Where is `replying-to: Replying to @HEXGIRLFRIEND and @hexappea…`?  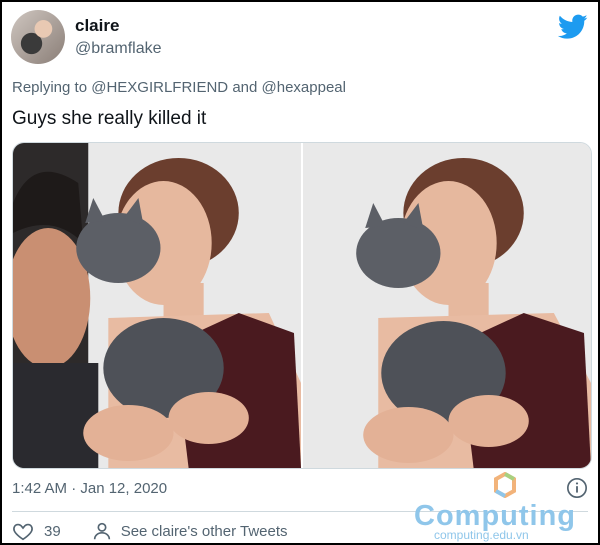 replying-to: Replying to @HEXGIRLFRIEND and @hexappea… is located at coordinates (179, 87).